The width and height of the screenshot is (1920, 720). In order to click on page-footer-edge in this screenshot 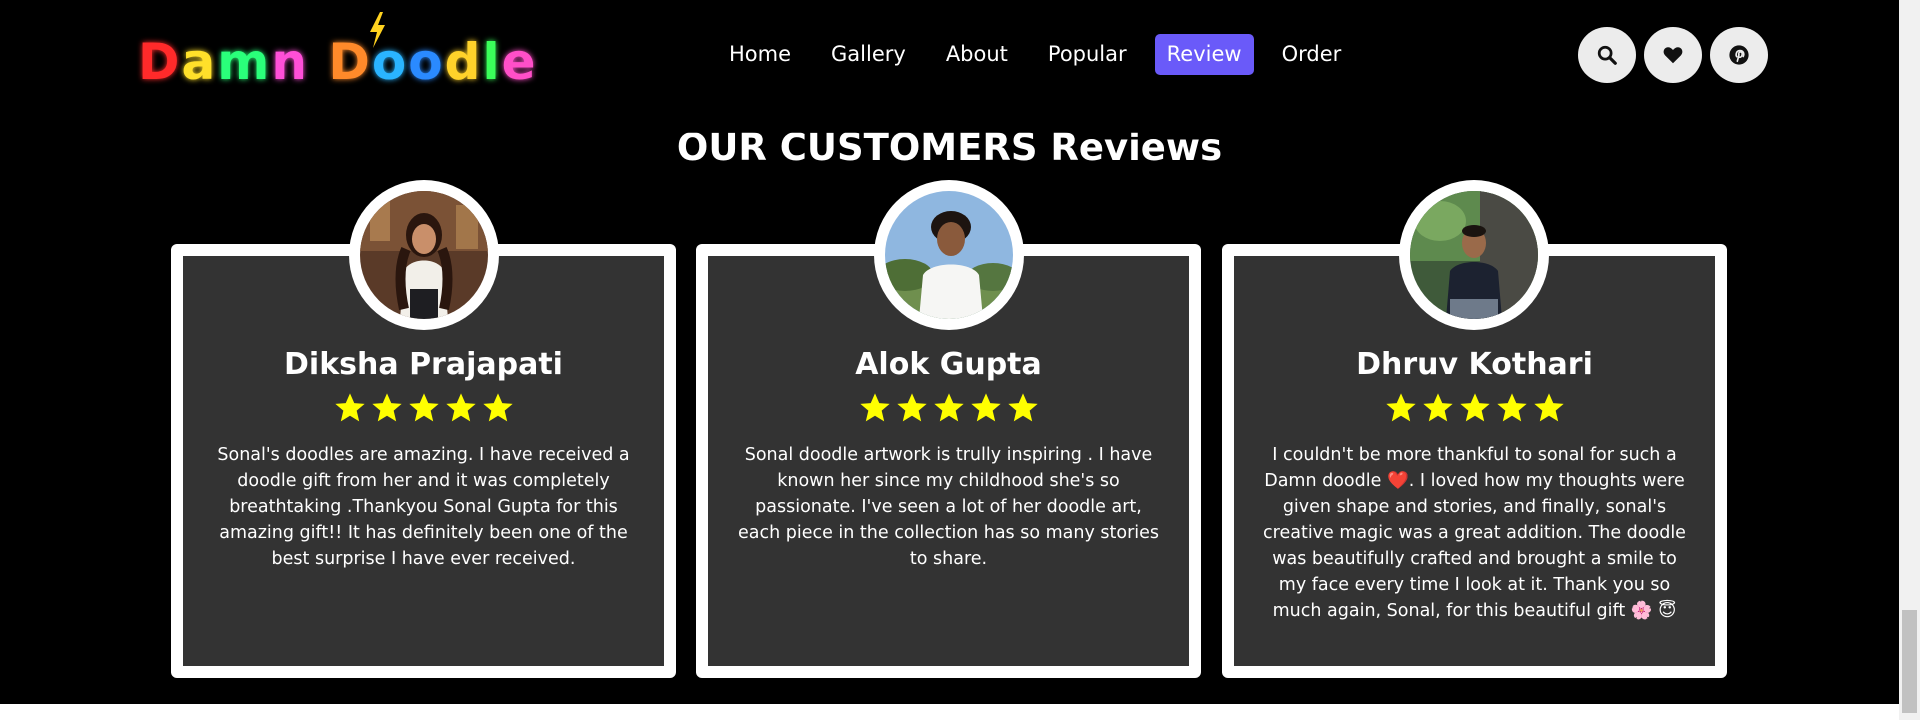, I will do `click(949, 712)`.